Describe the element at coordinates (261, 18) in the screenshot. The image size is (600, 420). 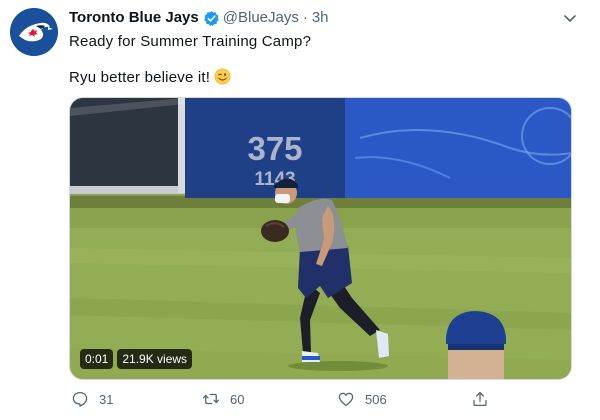
I see `author-handle: @BlueJays` at that location.